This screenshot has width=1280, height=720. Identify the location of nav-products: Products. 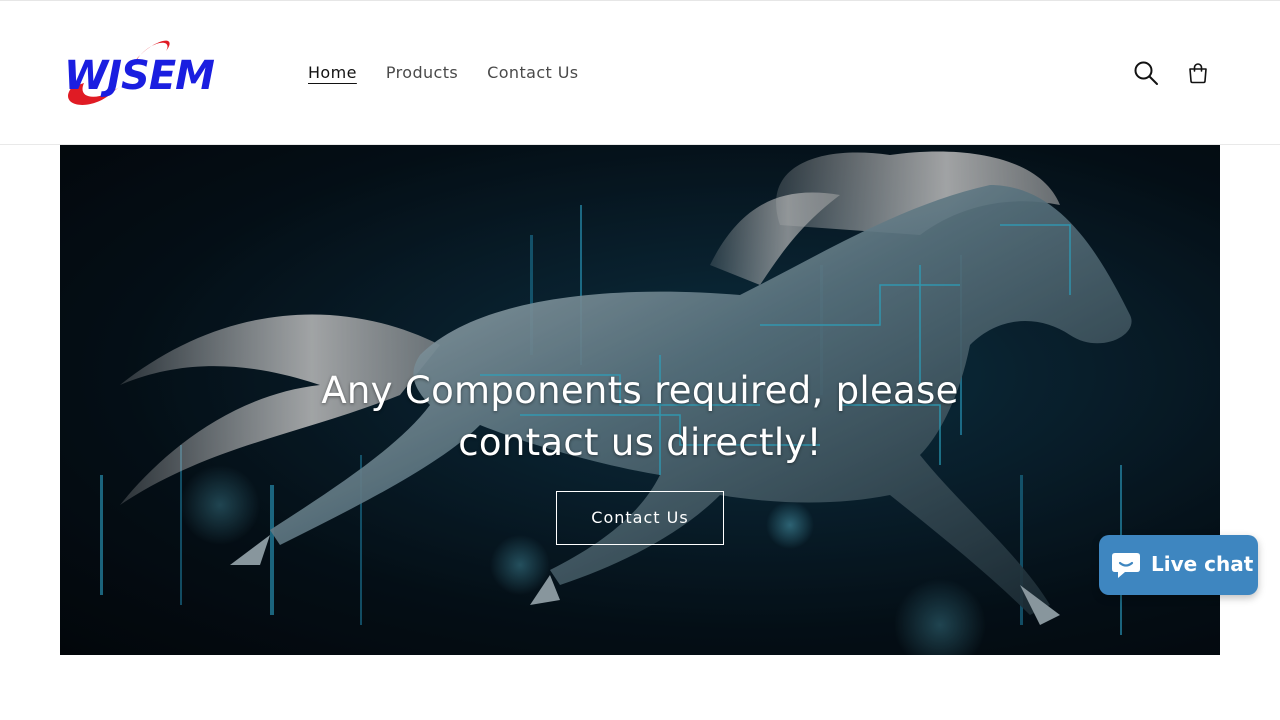
(422, 74).